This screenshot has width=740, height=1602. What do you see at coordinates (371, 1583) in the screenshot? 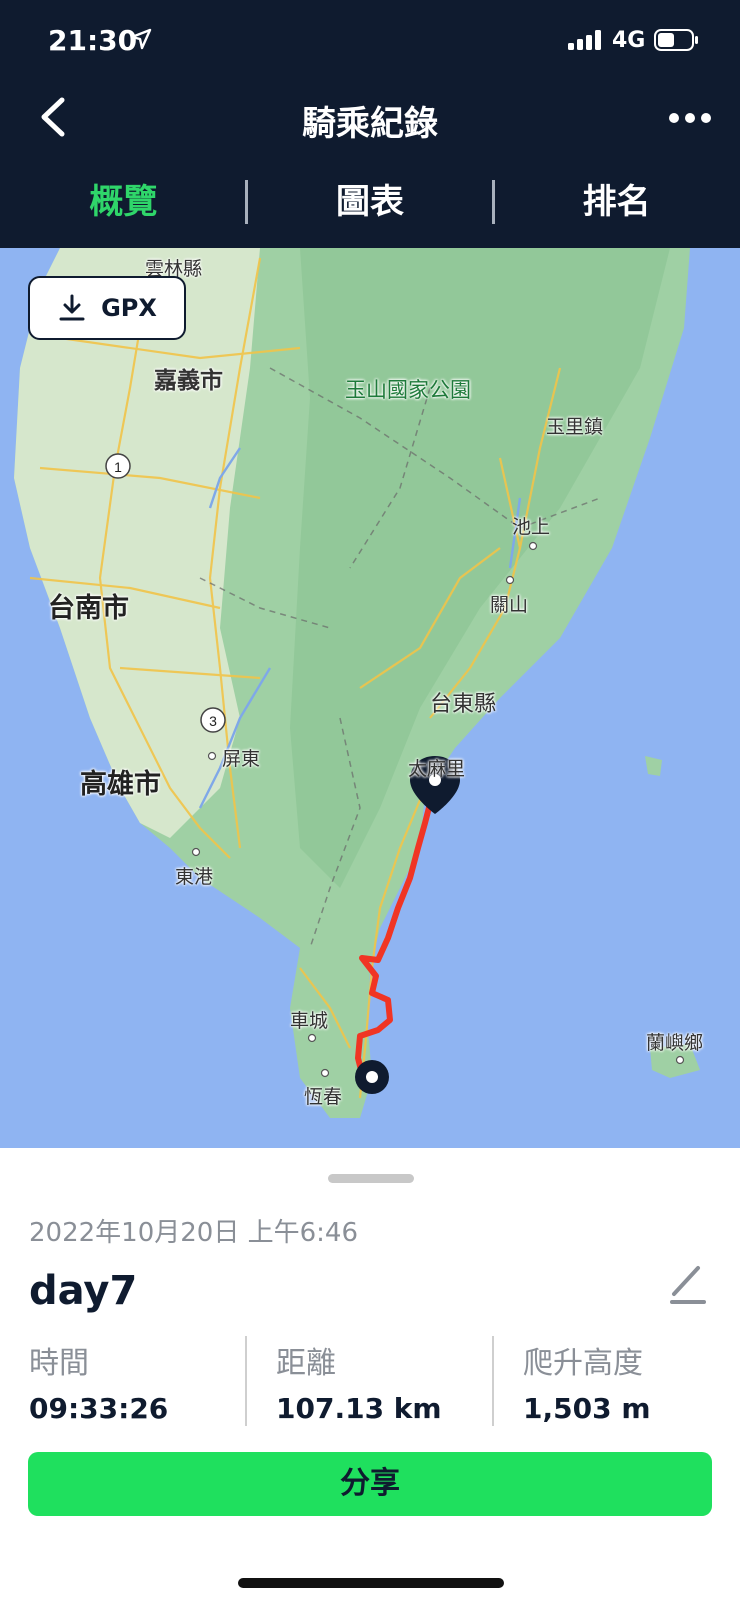
I see `home-indicator` at bounding box center [371, 1583].